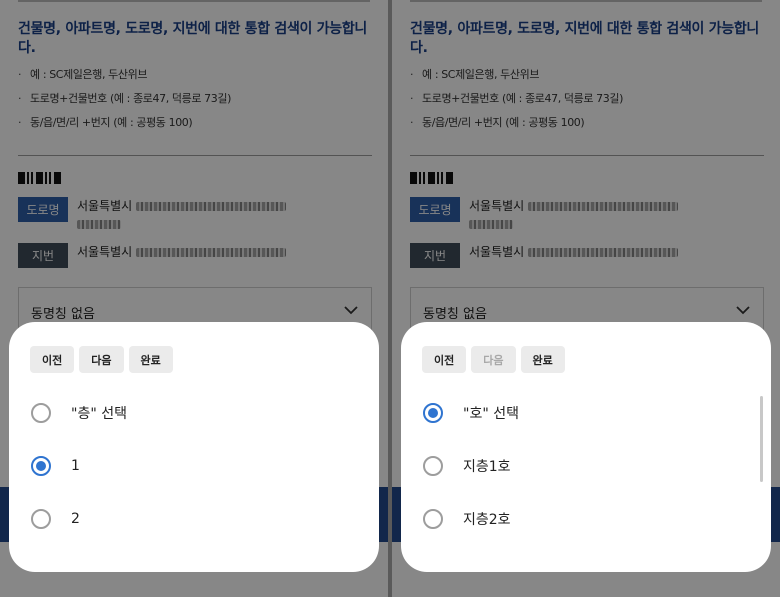  What do you see at coordinates (487, 467) in the screenshot?
I see `option-label: 지층1호` at bounding box center [487, 467].